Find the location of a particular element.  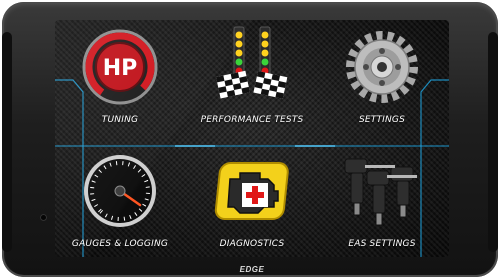

tuning-button: HP TUNING is located at coordinates (120, 77).